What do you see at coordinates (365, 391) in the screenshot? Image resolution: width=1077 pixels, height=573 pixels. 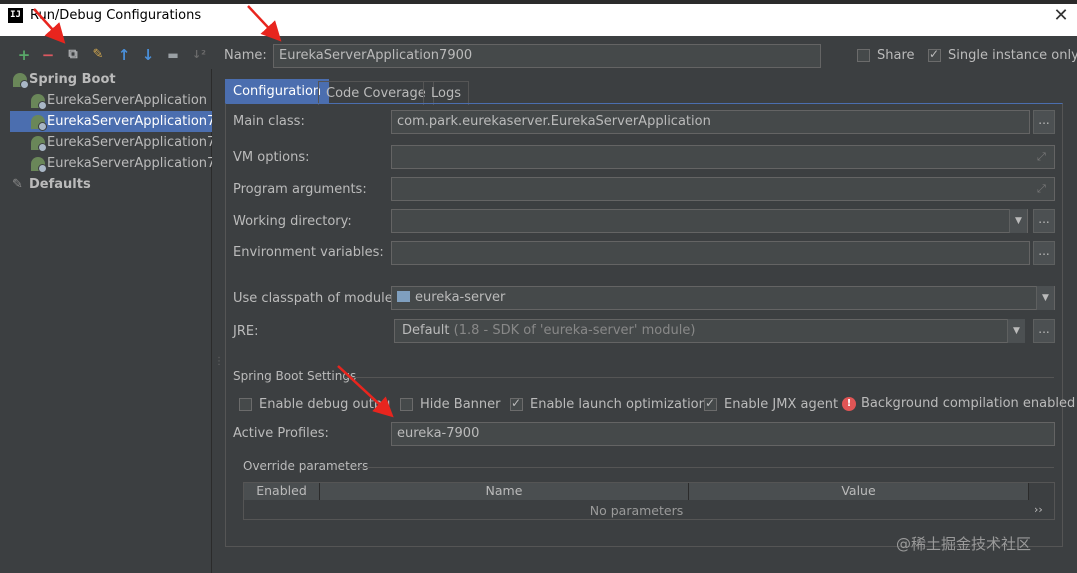 I see `arrow-to-active-profiles` at bounding box center [365, 391].